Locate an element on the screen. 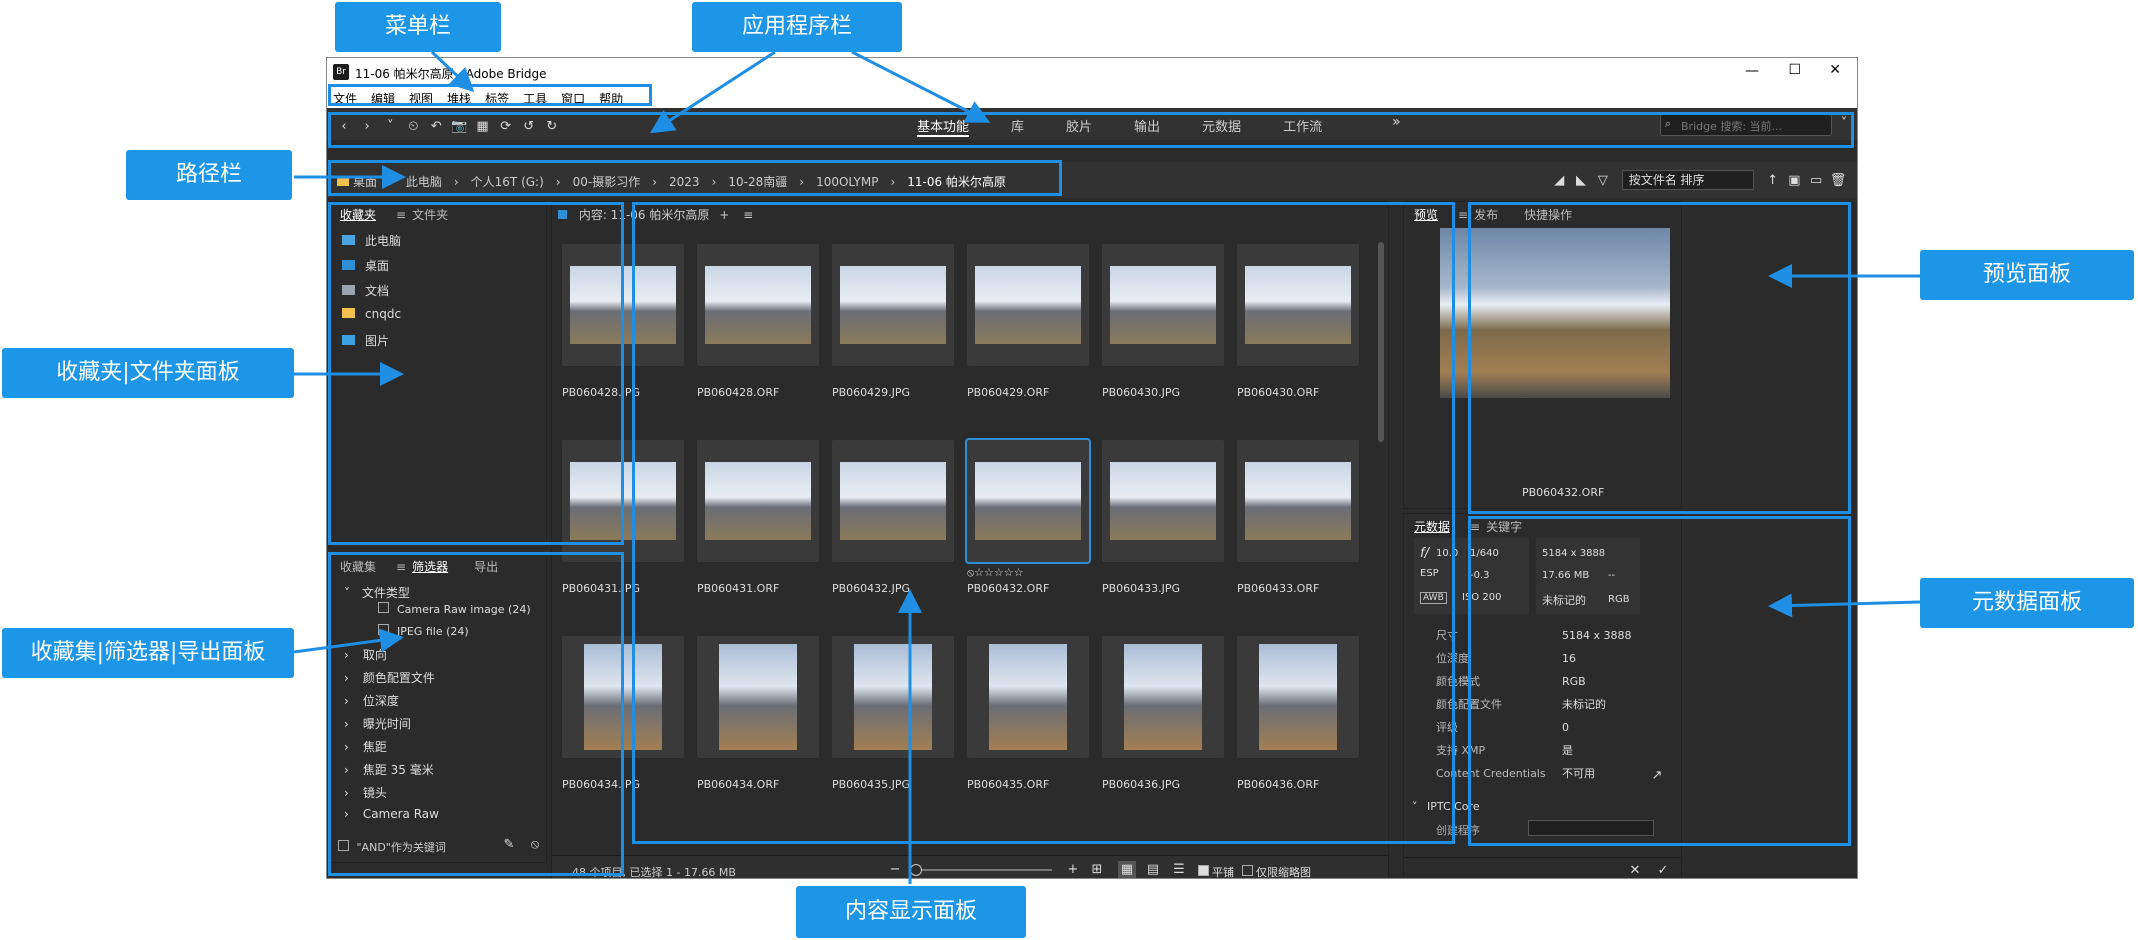 This screenshot has width=2138, height=940. callout-filter: 收藏集|筛选器|导出面板 is located at coordinates (148, 653).